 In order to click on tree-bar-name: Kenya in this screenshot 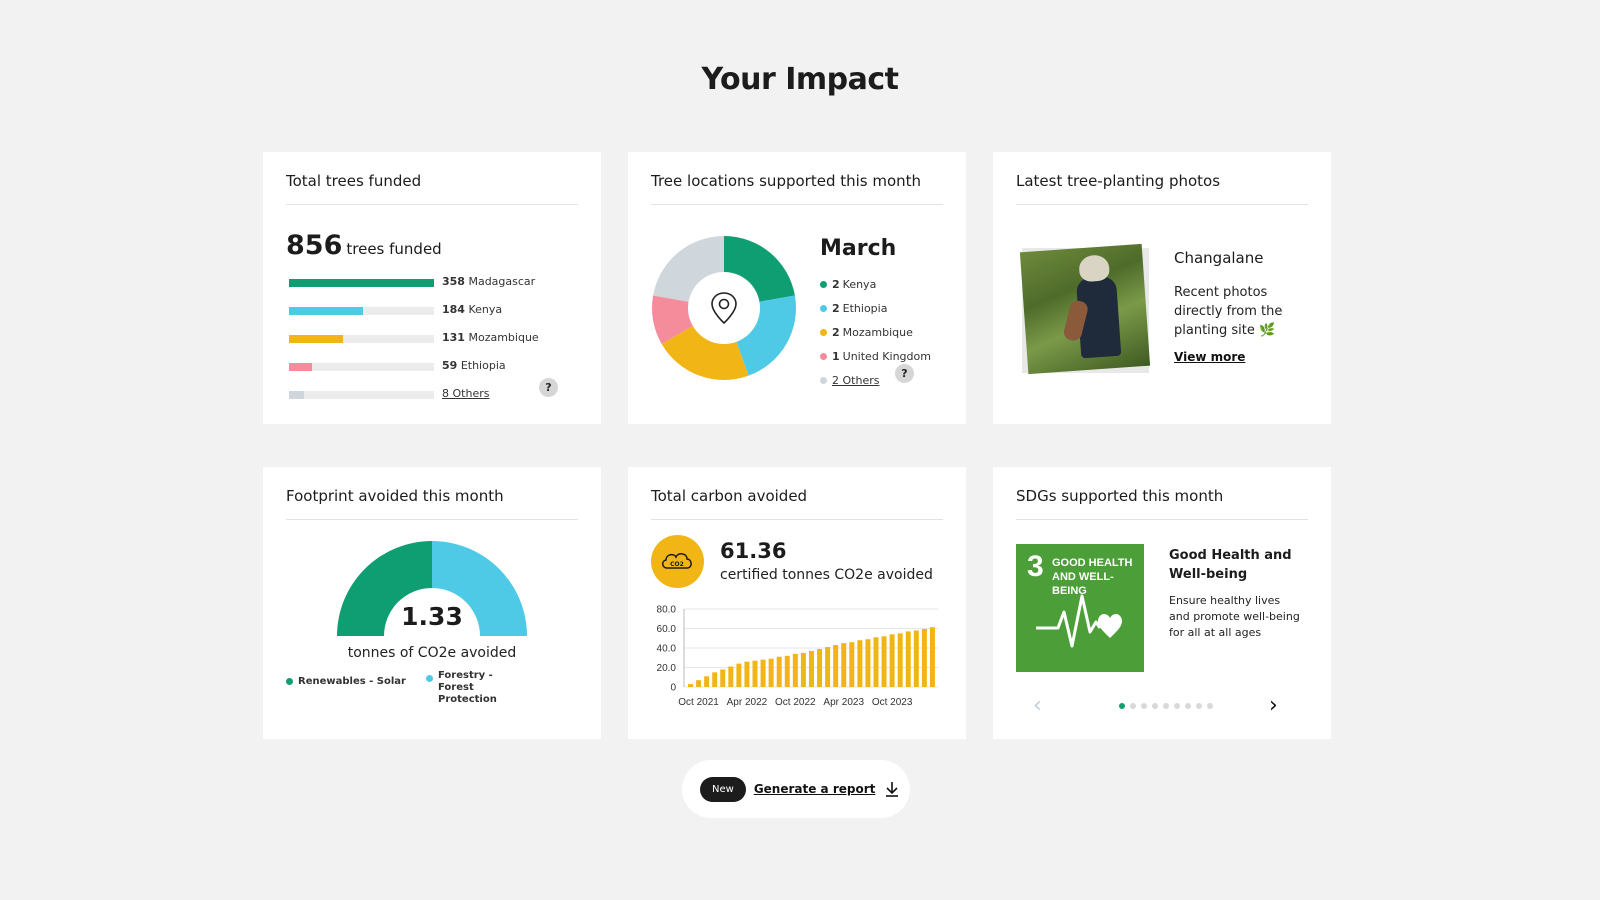, I will do `click(485, 309)`.